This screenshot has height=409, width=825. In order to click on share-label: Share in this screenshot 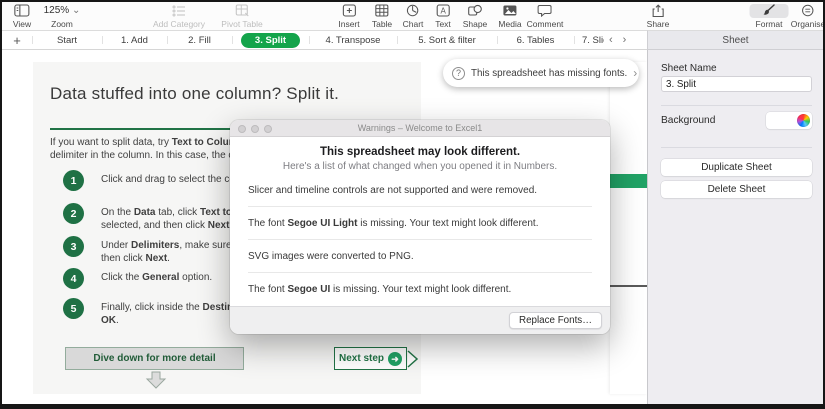, I will do `click(658, 24)`.